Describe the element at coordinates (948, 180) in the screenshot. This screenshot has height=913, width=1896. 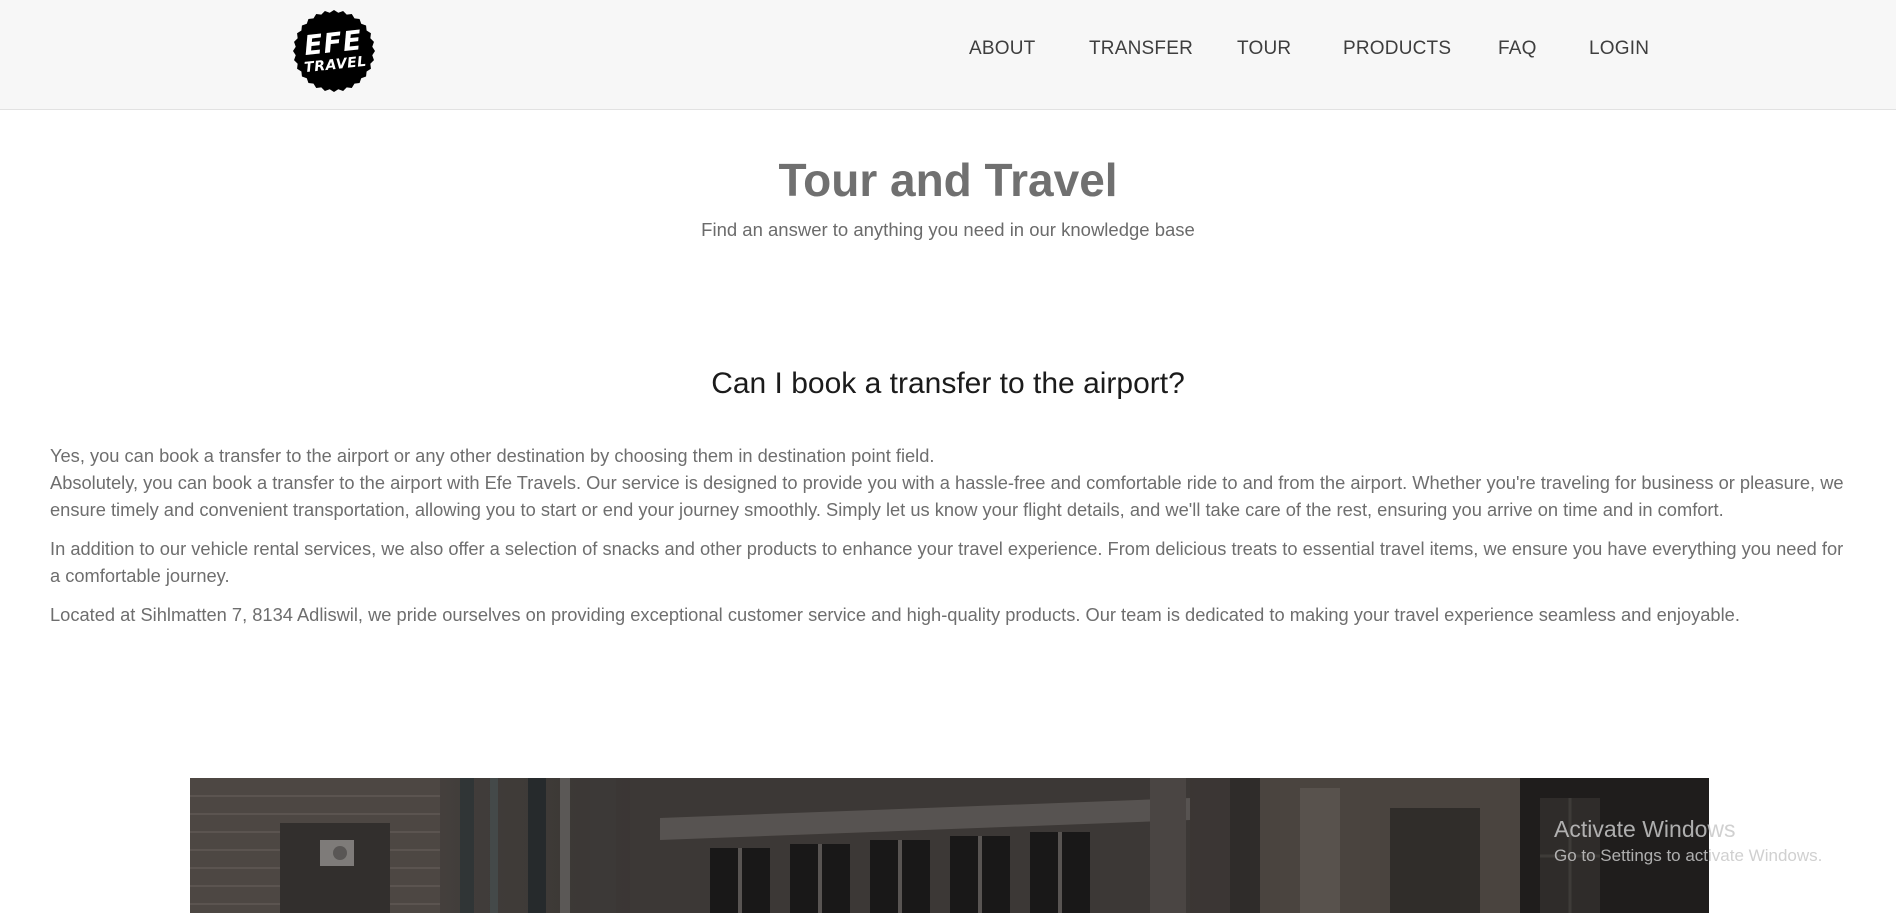
I see `page-title: Tour and Travel` at that location.